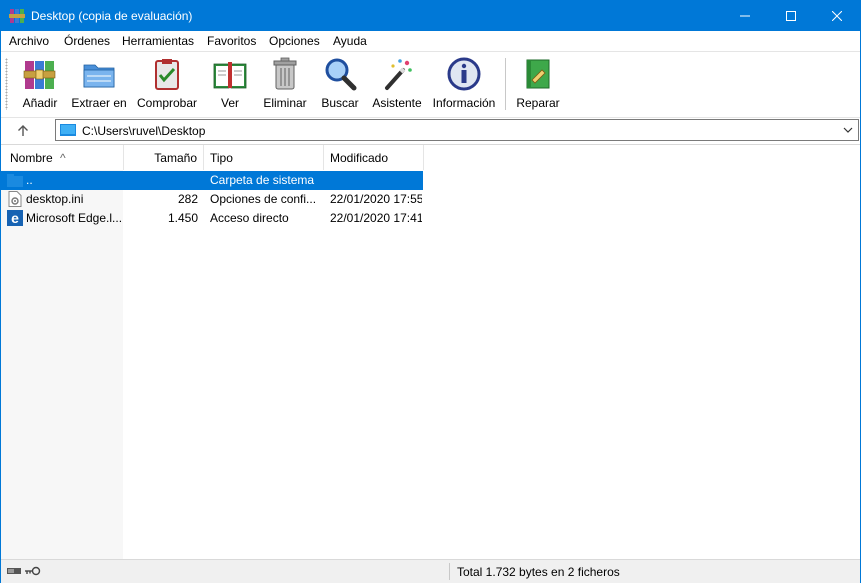 The height and width of the screenshot is (583, 861). I want to click on minimize-button, so click(745, 16).